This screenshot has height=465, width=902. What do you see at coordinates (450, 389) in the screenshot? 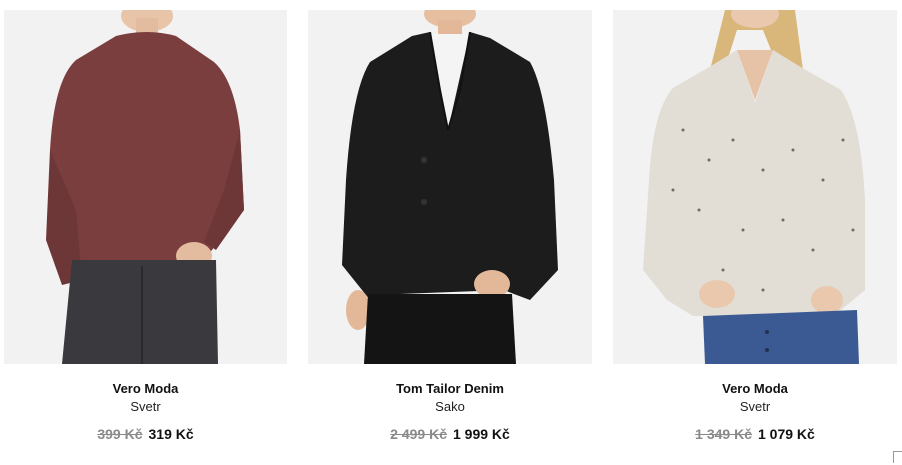
I see `product-brand: Tom Tailor Denim` at bounding box center [450, 389].